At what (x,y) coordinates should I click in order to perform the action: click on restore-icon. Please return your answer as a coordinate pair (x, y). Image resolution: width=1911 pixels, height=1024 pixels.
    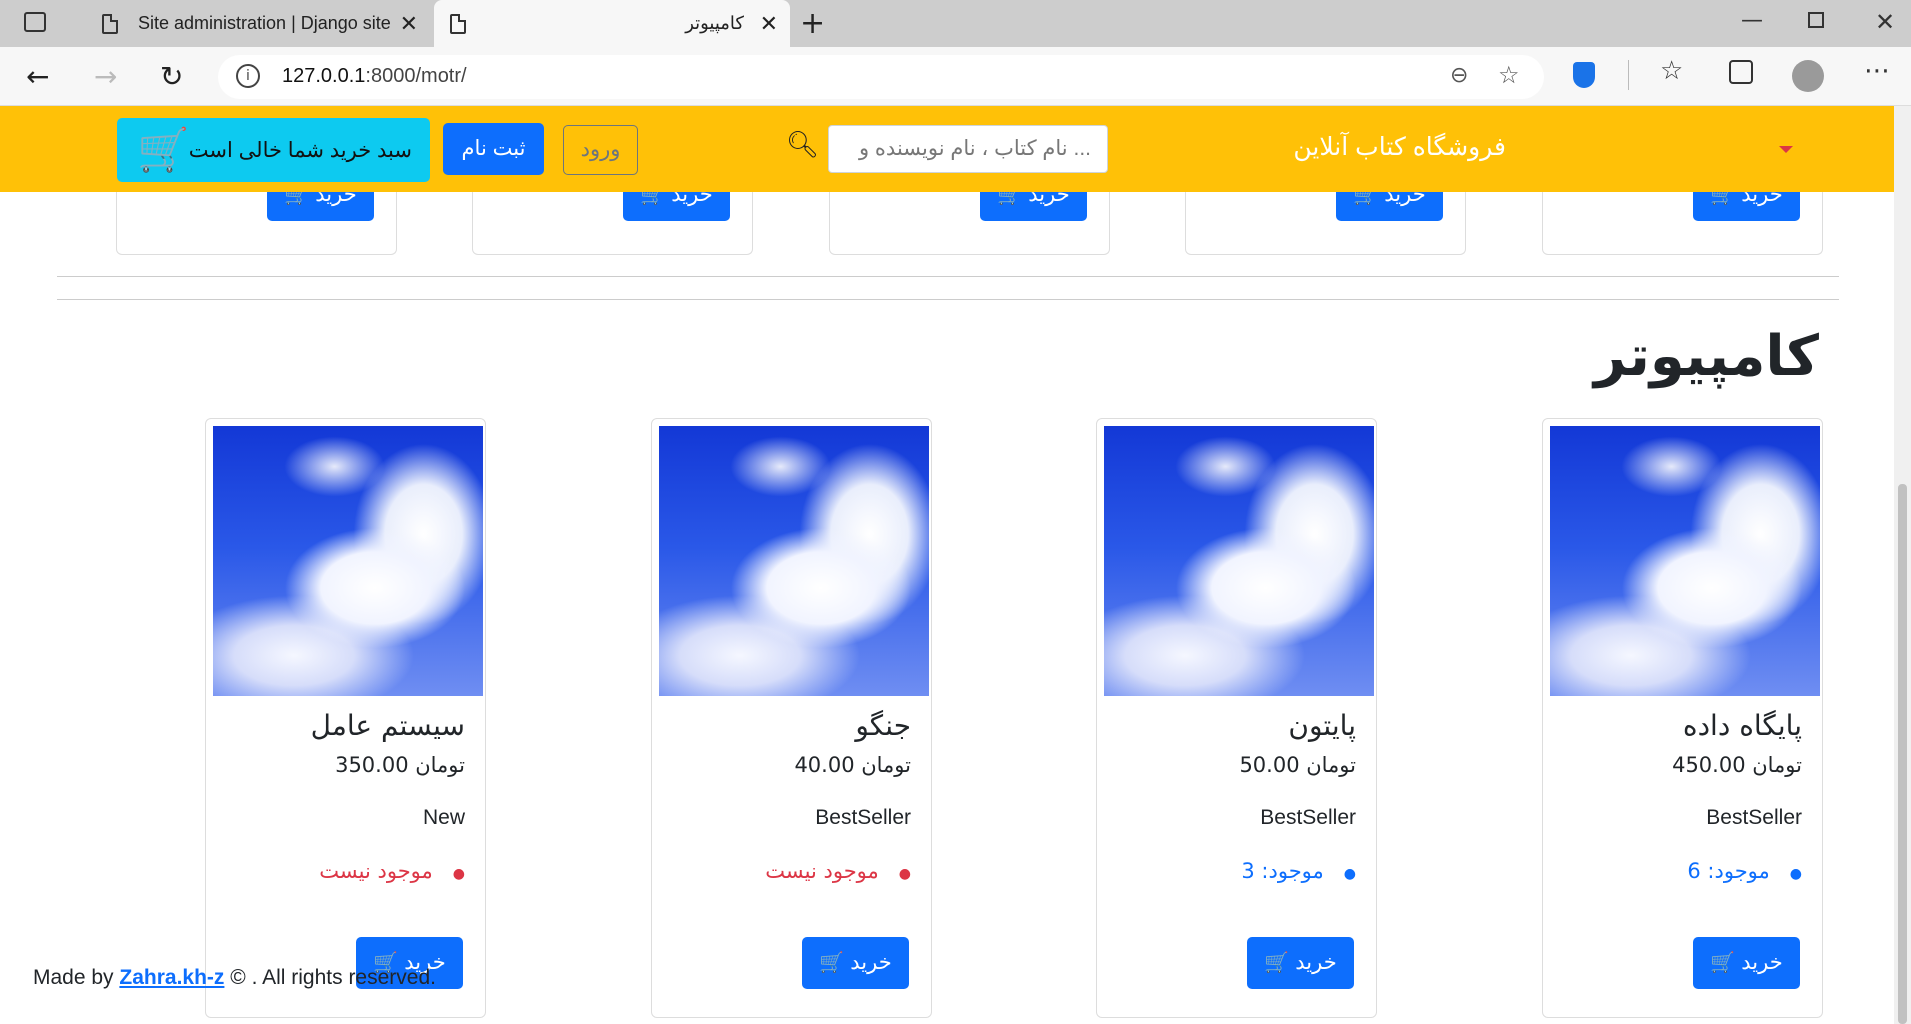
    Looking at the image, I should click on (1816, 20).